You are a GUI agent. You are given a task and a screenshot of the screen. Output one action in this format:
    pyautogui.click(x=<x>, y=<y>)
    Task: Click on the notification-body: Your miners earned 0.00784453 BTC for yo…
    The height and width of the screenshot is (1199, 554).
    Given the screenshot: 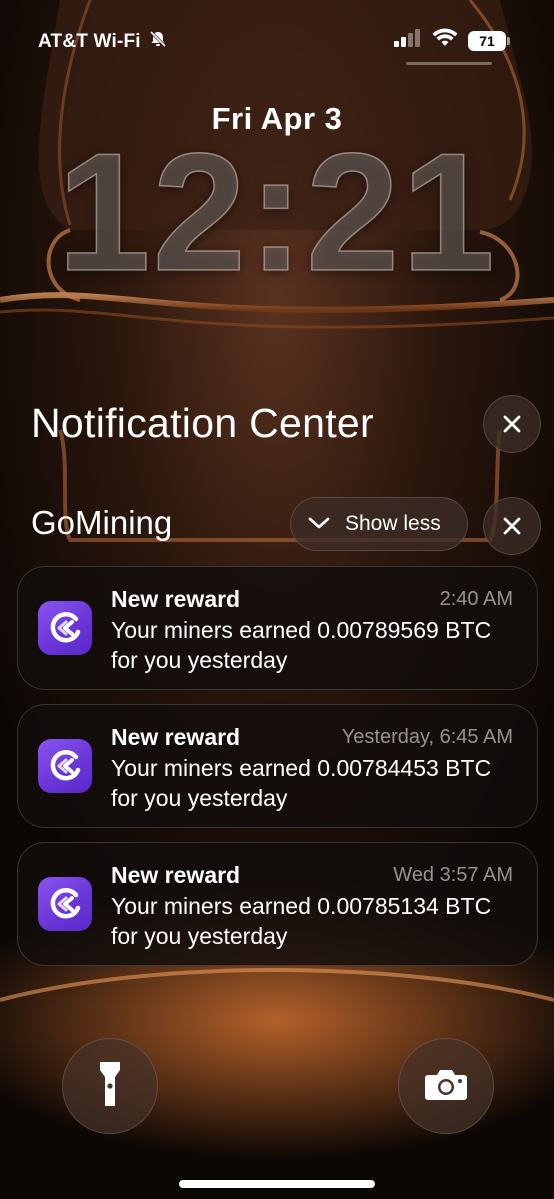 What is the action you would take?
    pyautogui.click(x=301, y=783)
    